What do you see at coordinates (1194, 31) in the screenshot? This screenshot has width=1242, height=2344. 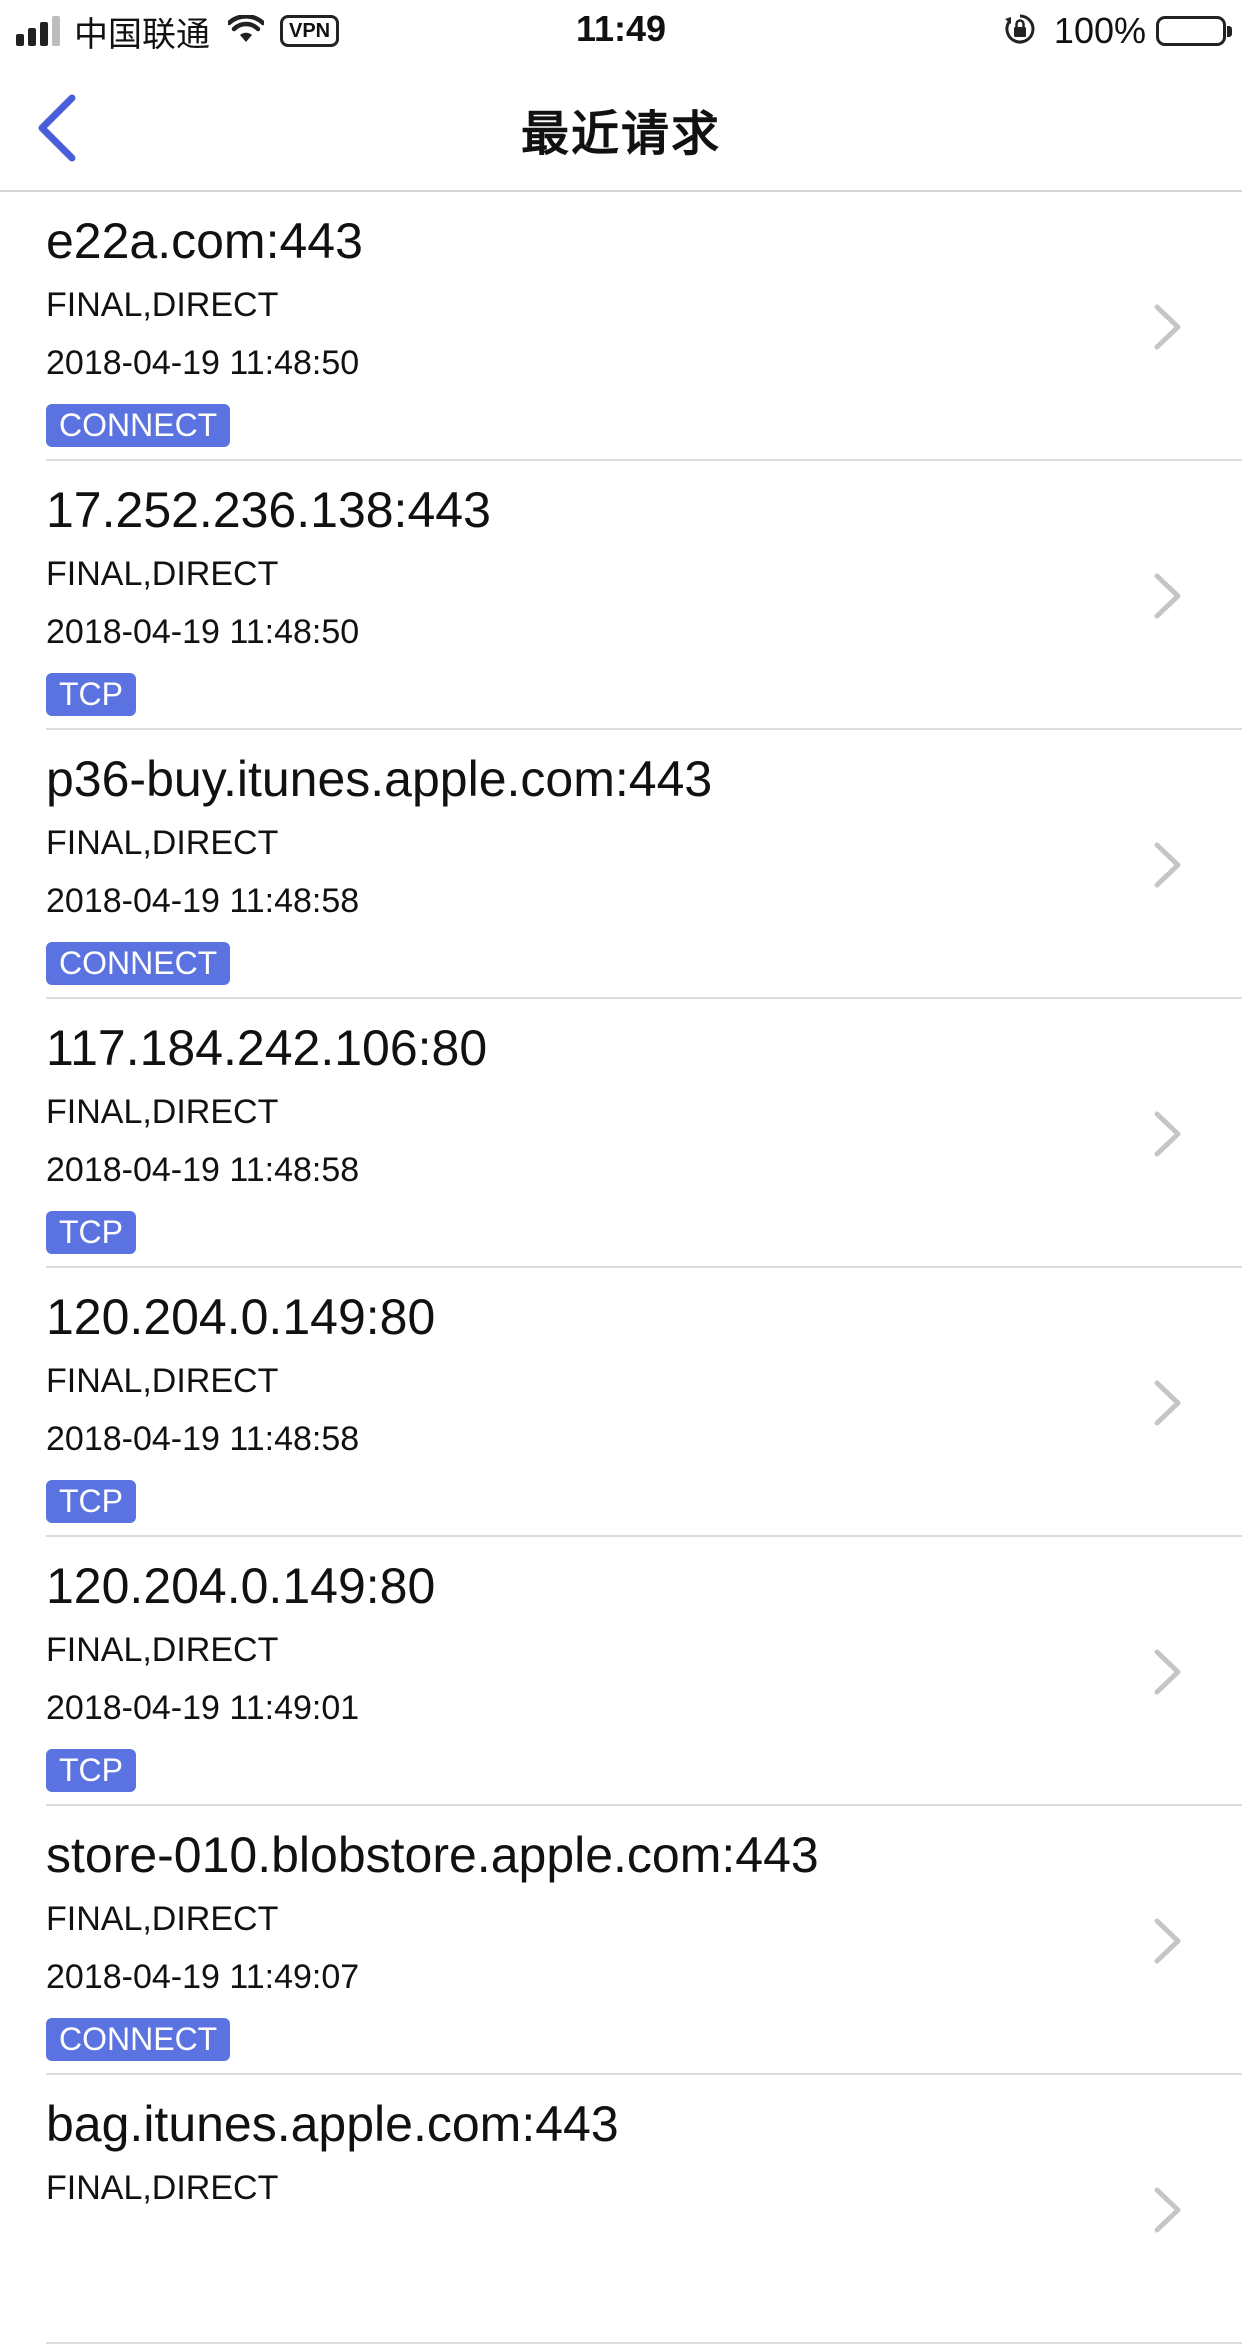 I see `battery-icon` at bounding box center [1194, 31].